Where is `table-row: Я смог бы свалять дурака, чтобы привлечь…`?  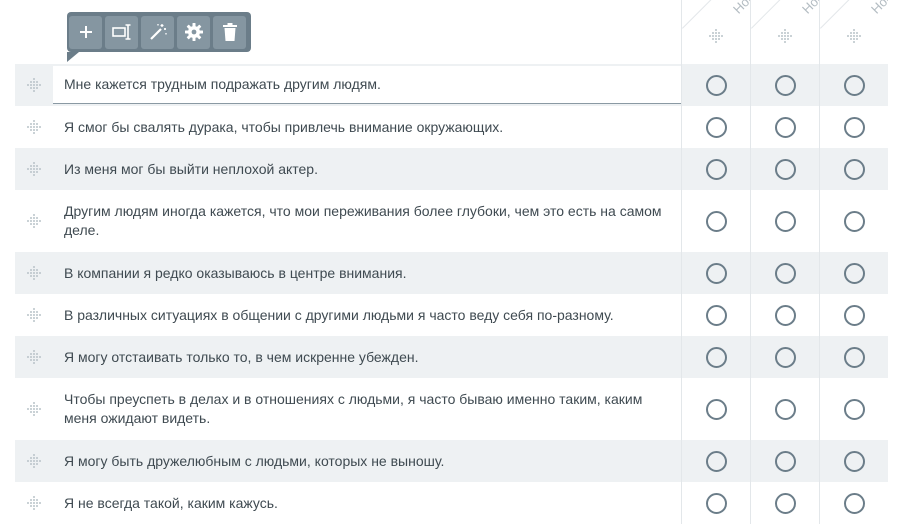
table-row: Я смог бы свалять дурака, чтобы привлечь… is located at coordinates (451, 127).